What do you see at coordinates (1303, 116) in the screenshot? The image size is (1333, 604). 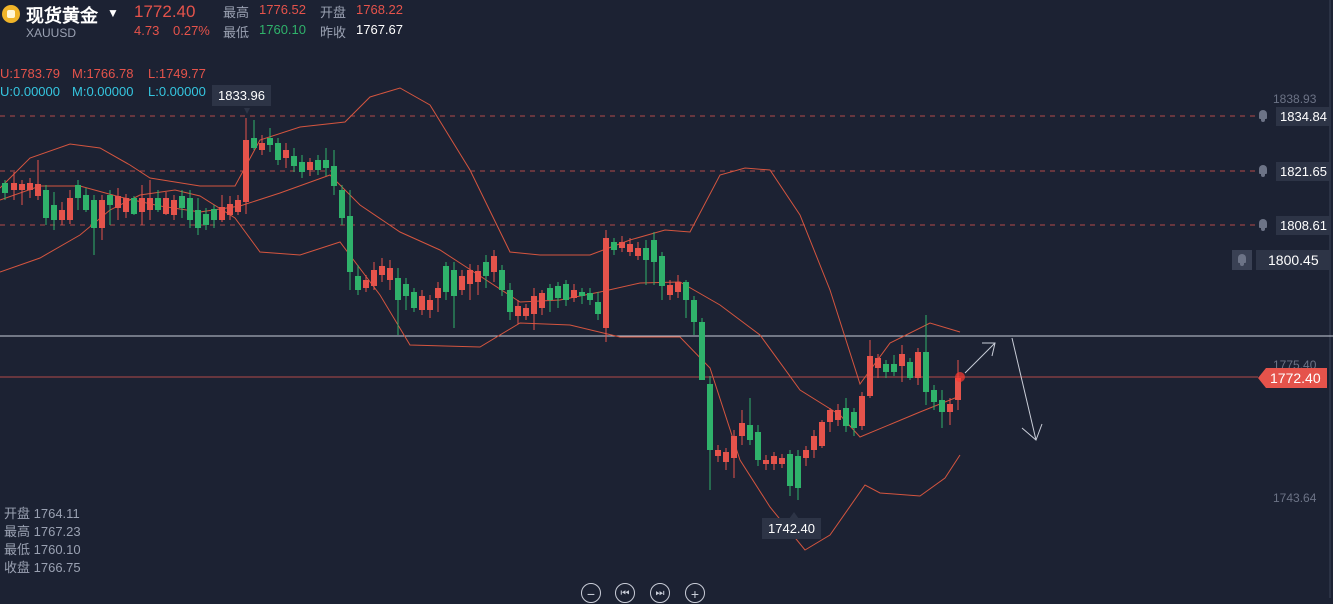 I see `alert-price-tag: 1834.84` at bounding box center [1303, 116].